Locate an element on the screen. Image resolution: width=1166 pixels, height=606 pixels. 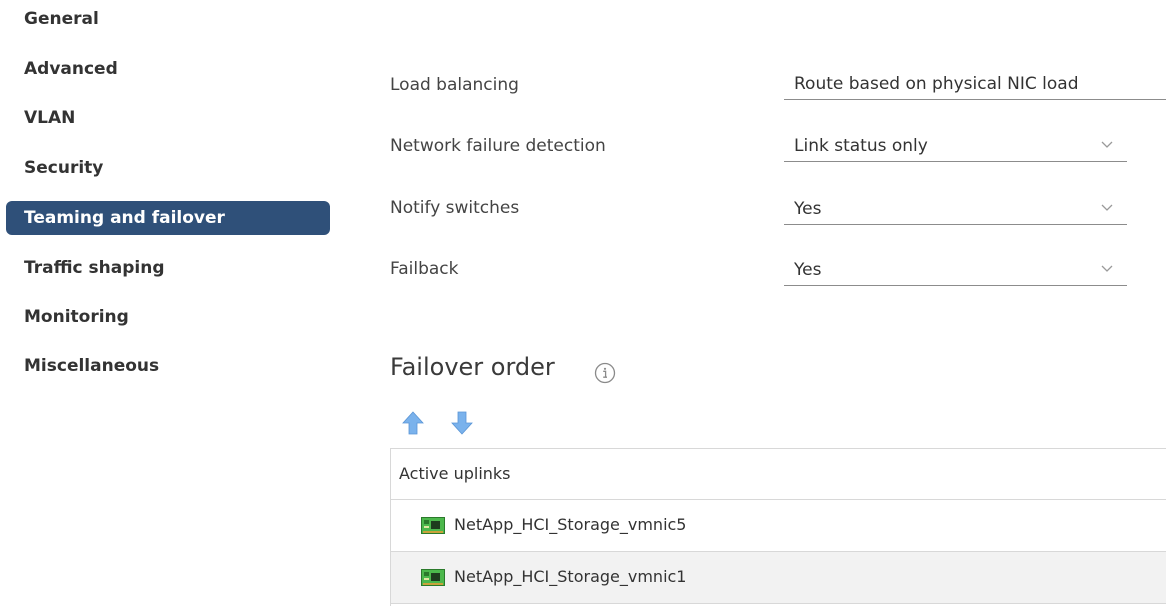
failback-label: Failback is located at coordinates (424, 269).